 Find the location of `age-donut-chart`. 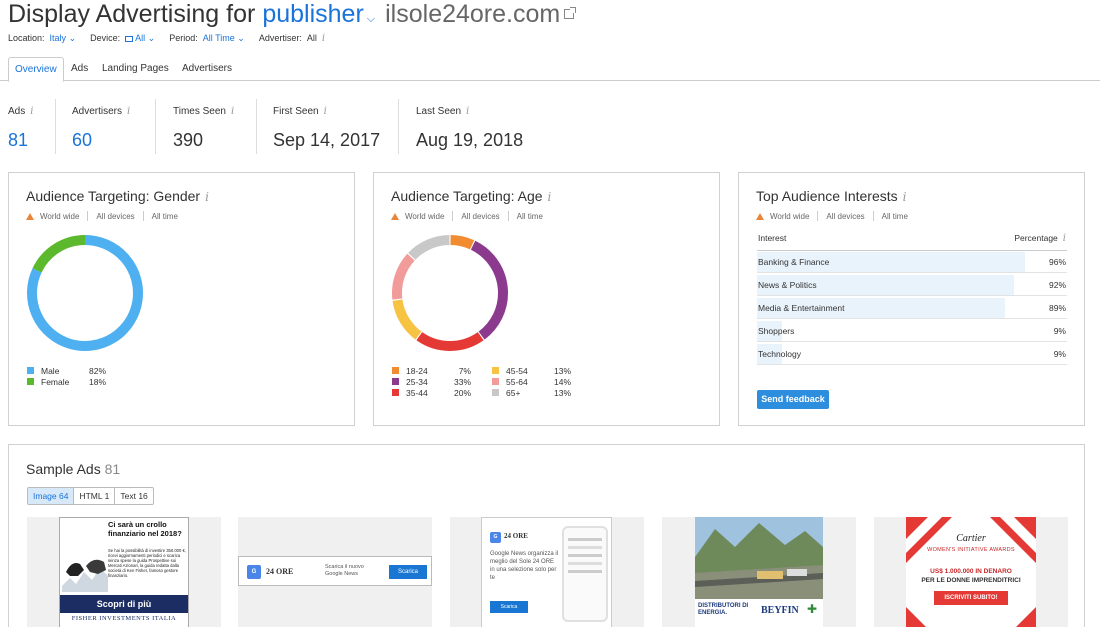

age-donut-chart is located at coordinates (450, 293).